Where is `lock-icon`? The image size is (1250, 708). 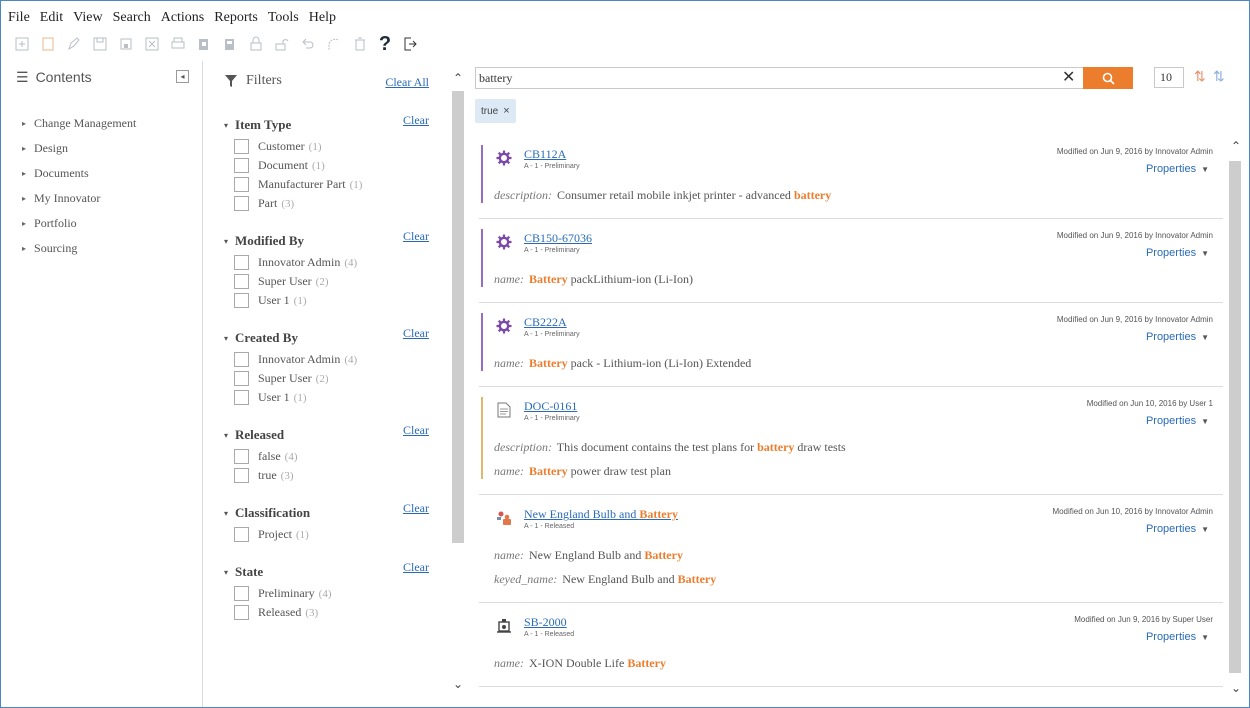
lock-icon is located at coordinates (256, 44).